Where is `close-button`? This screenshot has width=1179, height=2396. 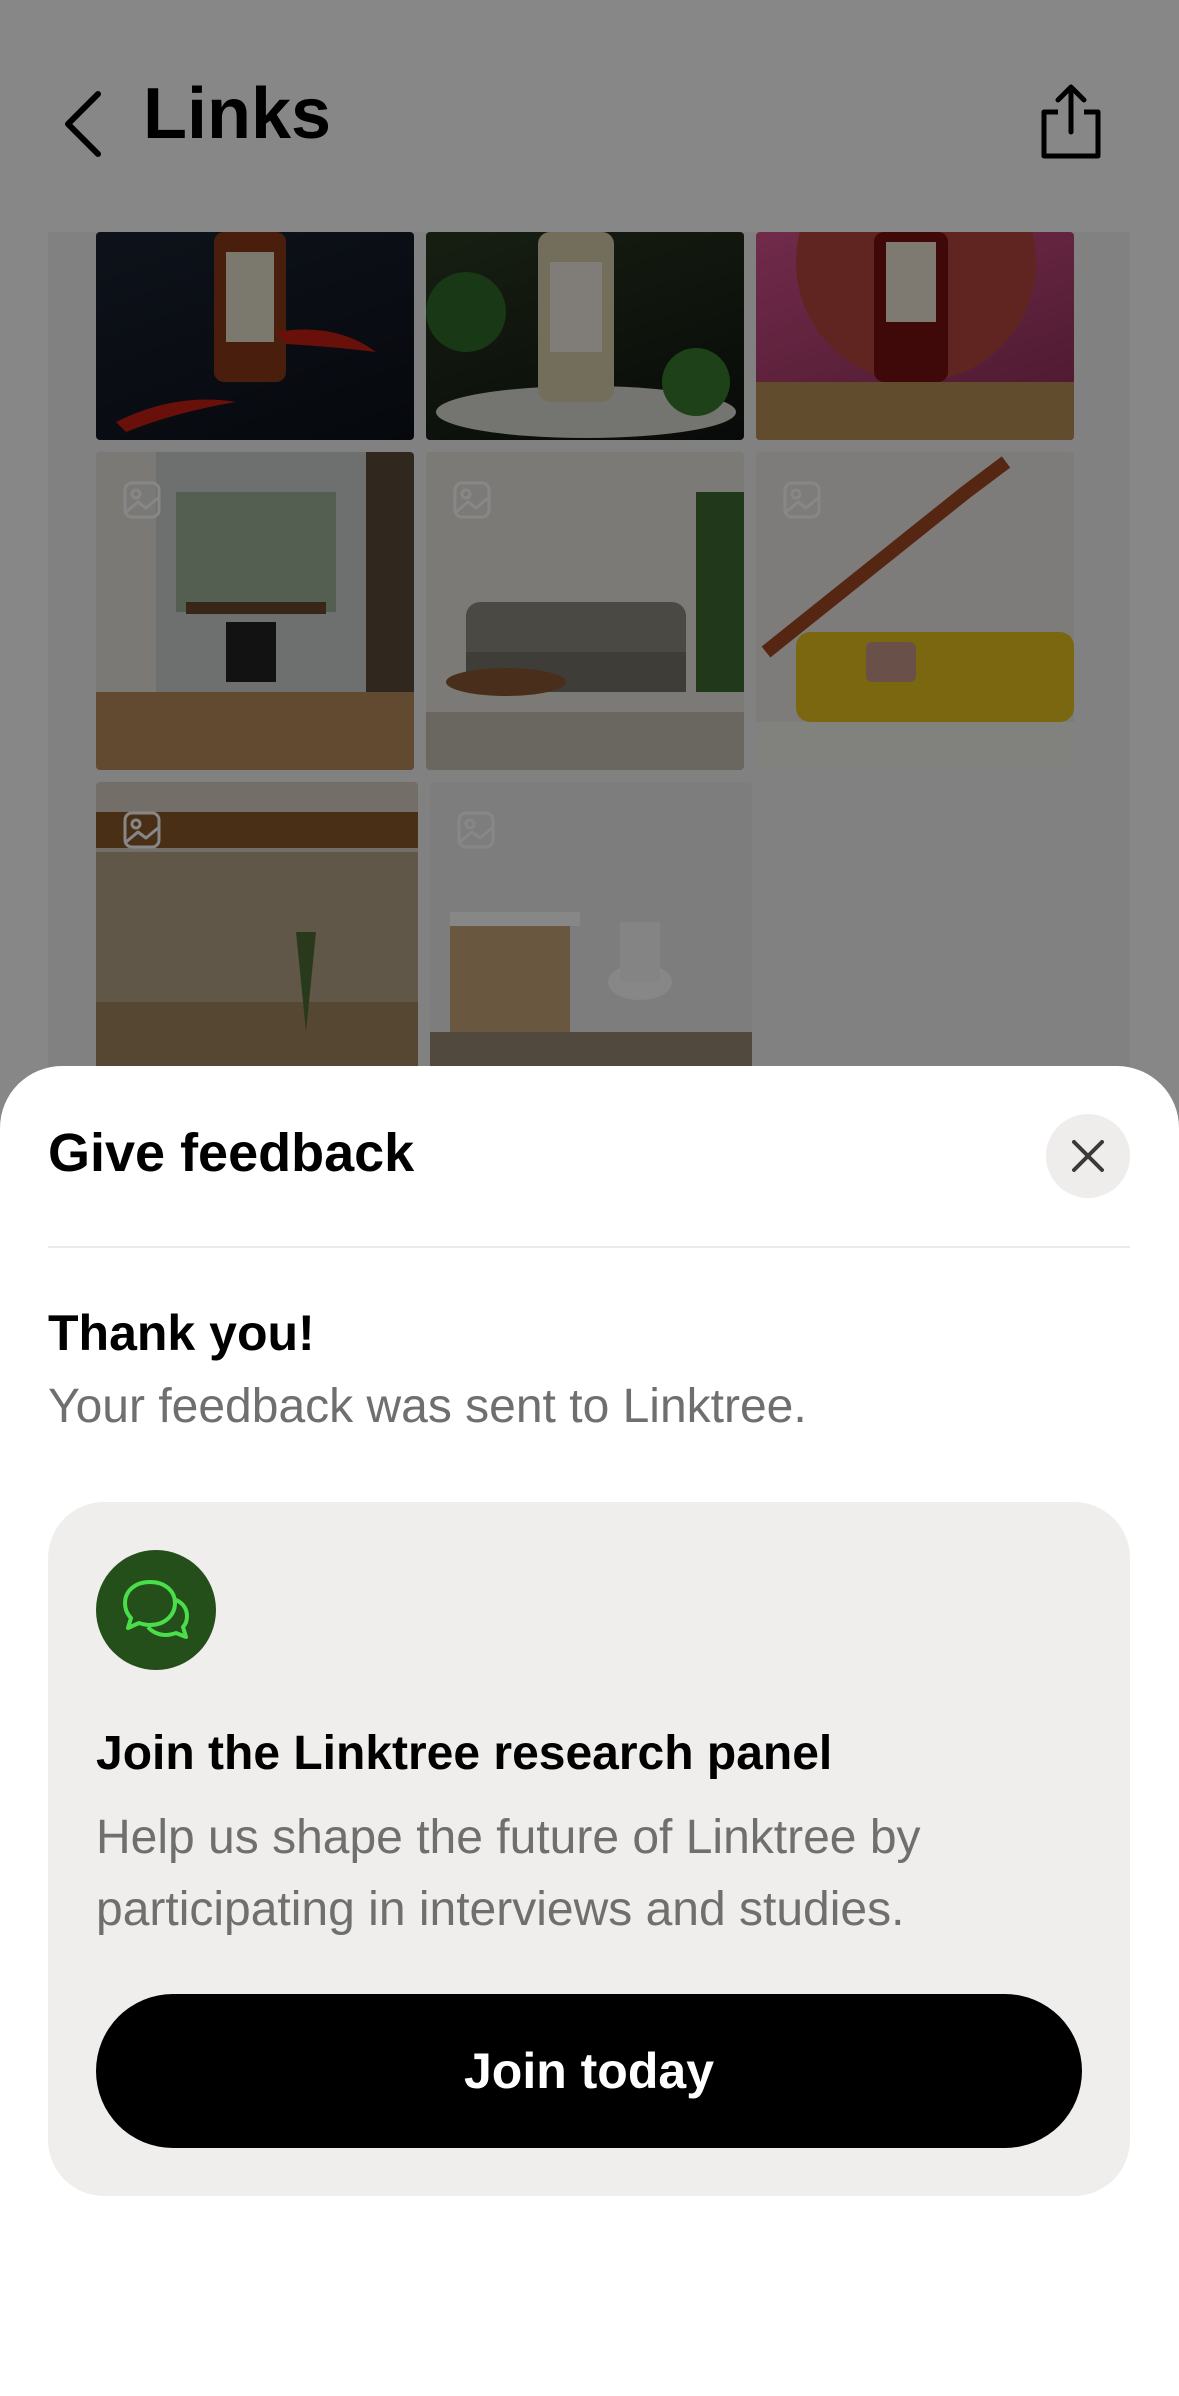
close-button is located at coordinates (1088, 1156).